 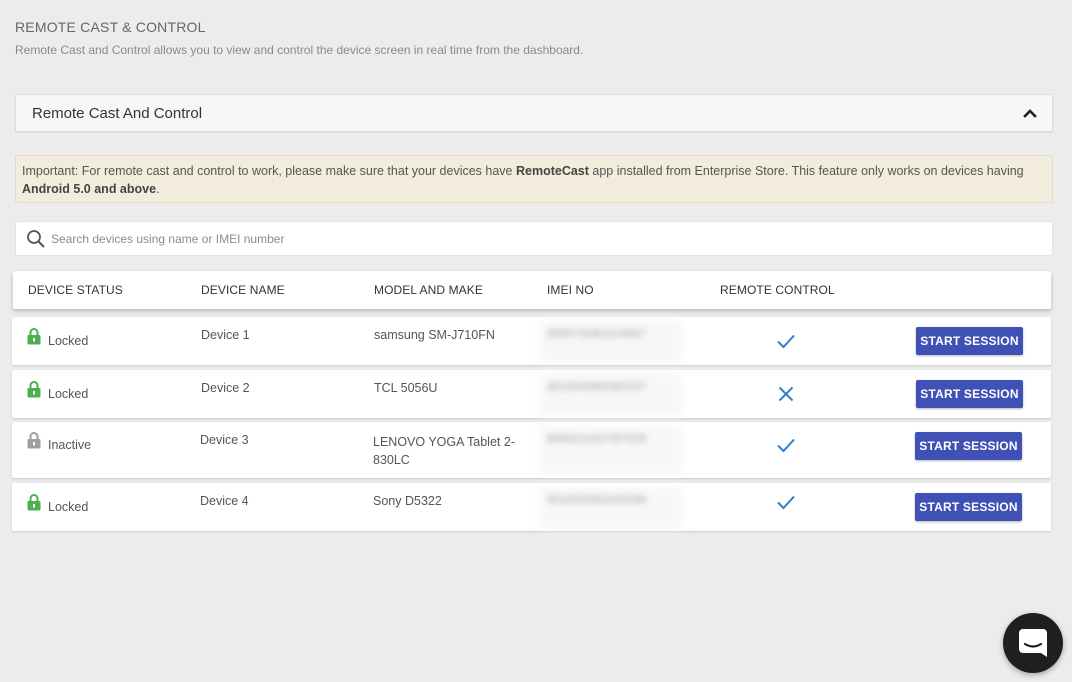 What do you see at coordinates (597, 334) in the screenshot?
I see `device-imei: 355572081314667` at bounding box center [597, 334].